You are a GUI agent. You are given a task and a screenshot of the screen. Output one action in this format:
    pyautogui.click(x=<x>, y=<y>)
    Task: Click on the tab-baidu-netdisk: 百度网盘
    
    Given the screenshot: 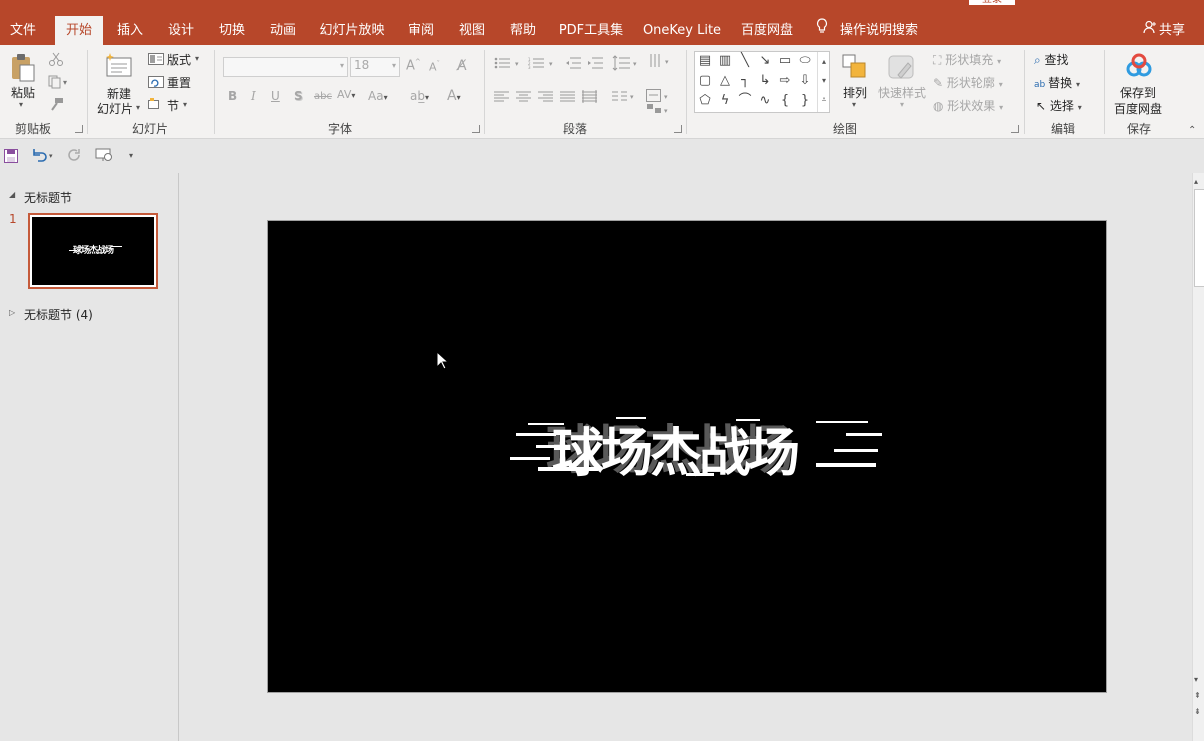 What is the action you would take?
    pyautogui.click(x=767, y=30)
    